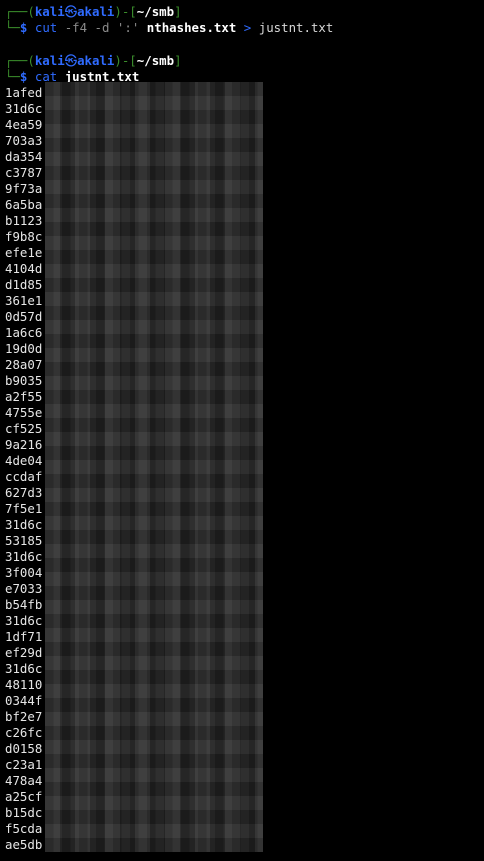 This screenshot has height=861, width=484. Describe the element at coordinates (24, 140) in the screenshot. I see `output-line: 703a3` at that location.